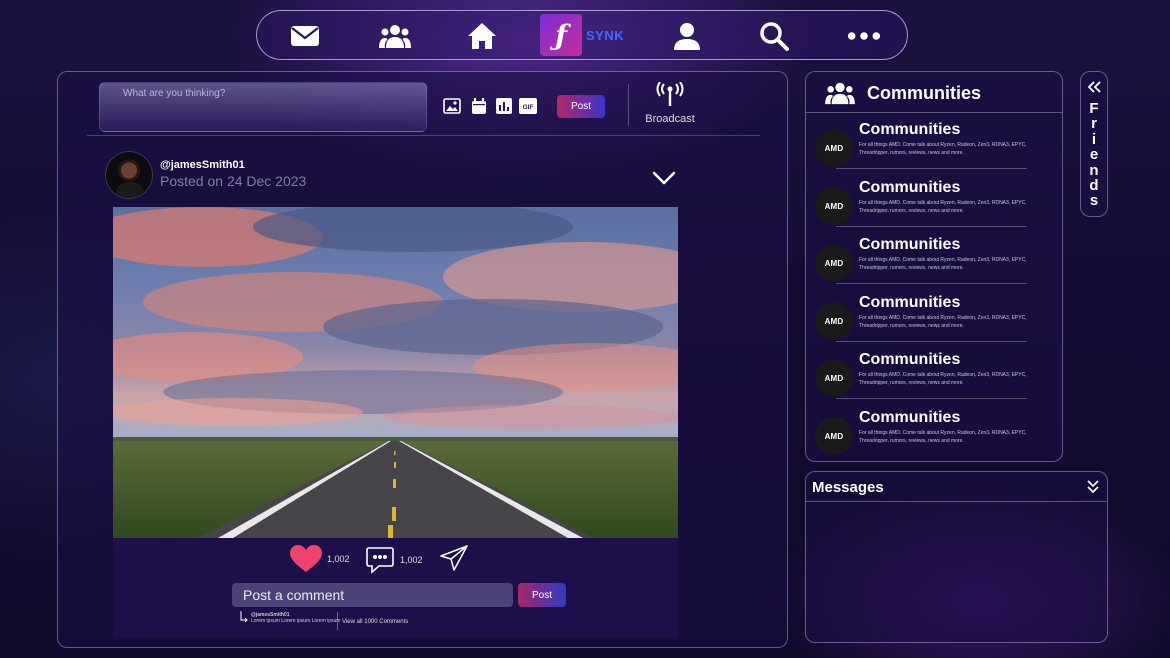 Image resolution: width=1170 pixels, height=658 pixels. Describe the element at coordinates (628, 105) in the screenshot. I see `composer-divider` at that location.